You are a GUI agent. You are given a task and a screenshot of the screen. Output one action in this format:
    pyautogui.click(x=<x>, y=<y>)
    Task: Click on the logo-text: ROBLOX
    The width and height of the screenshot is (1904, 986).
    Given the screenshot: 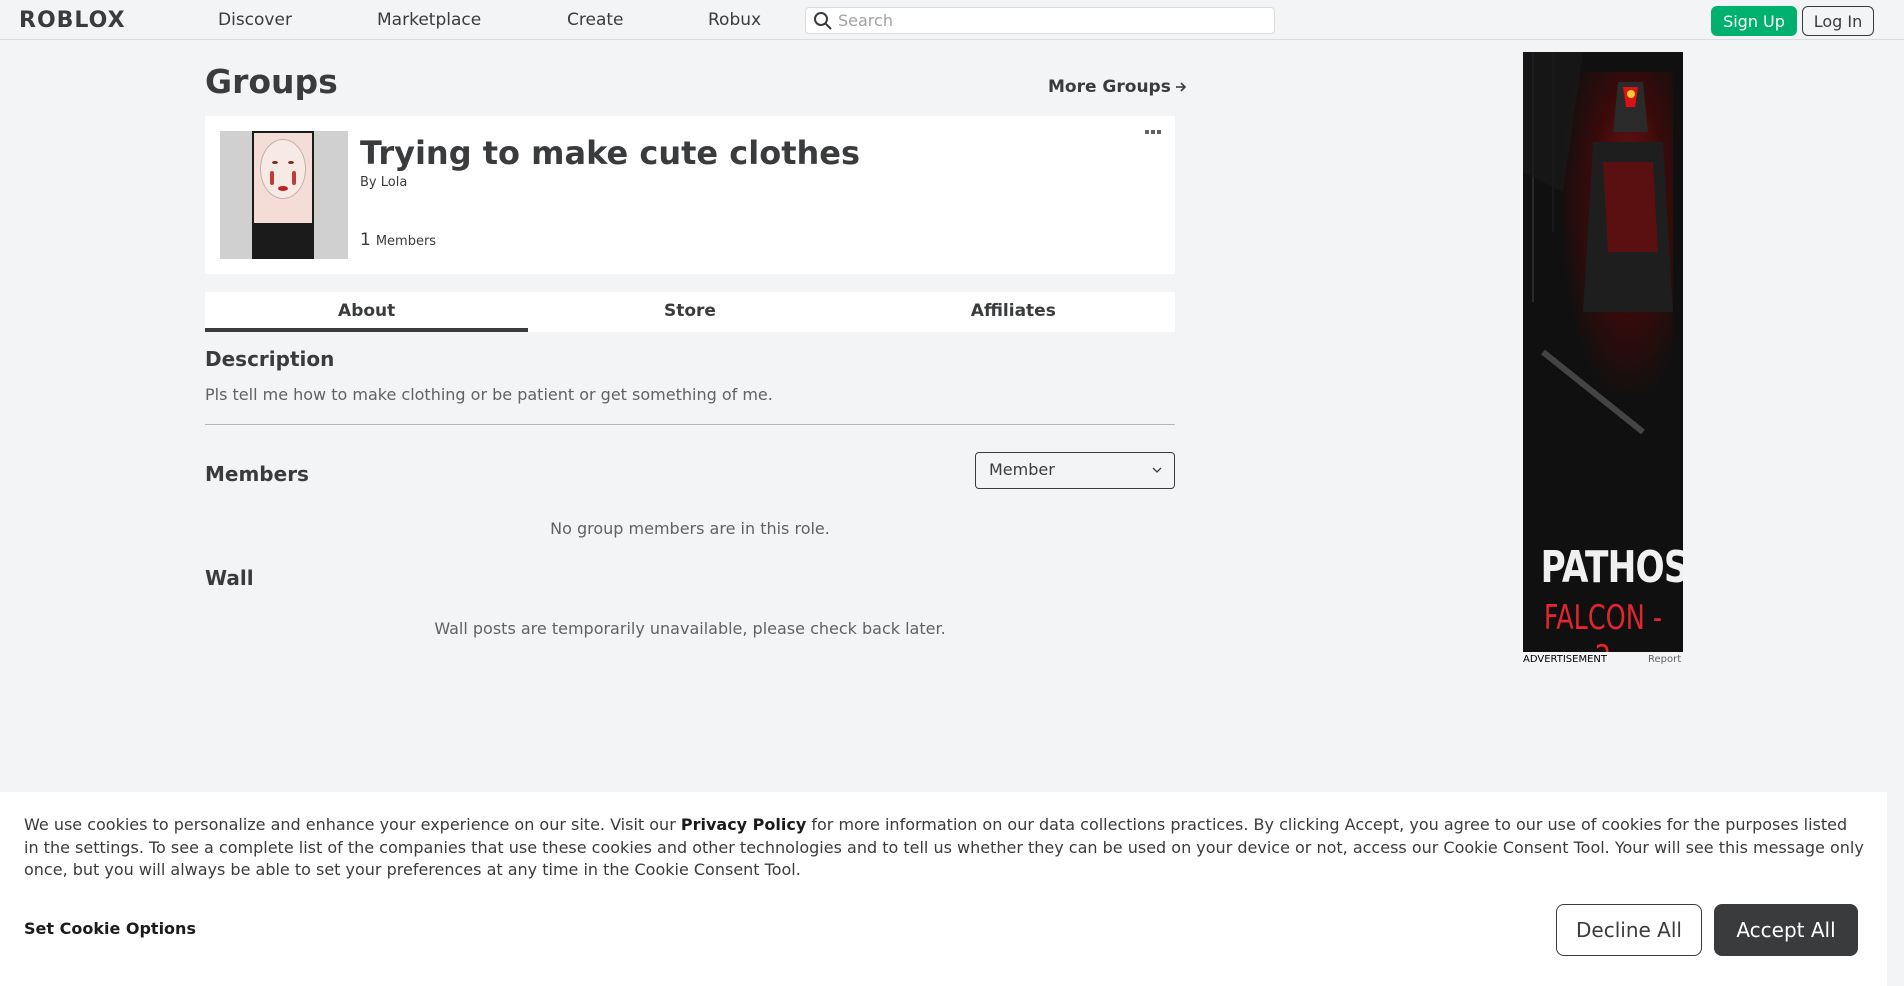 What is the action you would take?
    pyautogui.click(x=72, y=20)
    